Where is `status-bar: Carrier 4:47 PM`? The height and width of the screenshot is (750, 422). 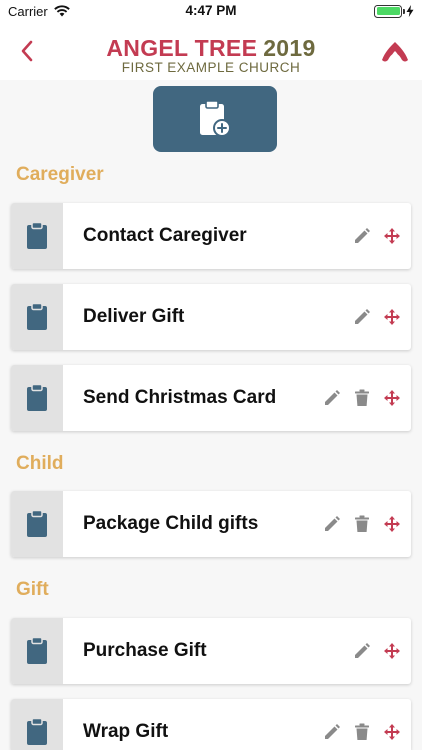 status-bar: Carrier 4:47 PM is located at coordinates (211, 11).